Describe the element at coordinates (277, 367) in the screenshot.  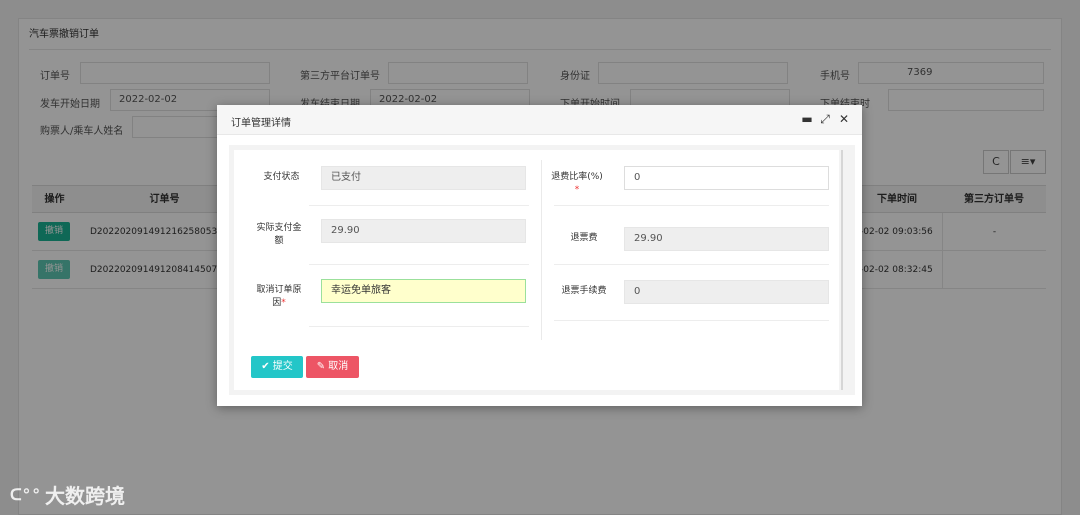
I see `submit-button: ✔ 提交` at that location.